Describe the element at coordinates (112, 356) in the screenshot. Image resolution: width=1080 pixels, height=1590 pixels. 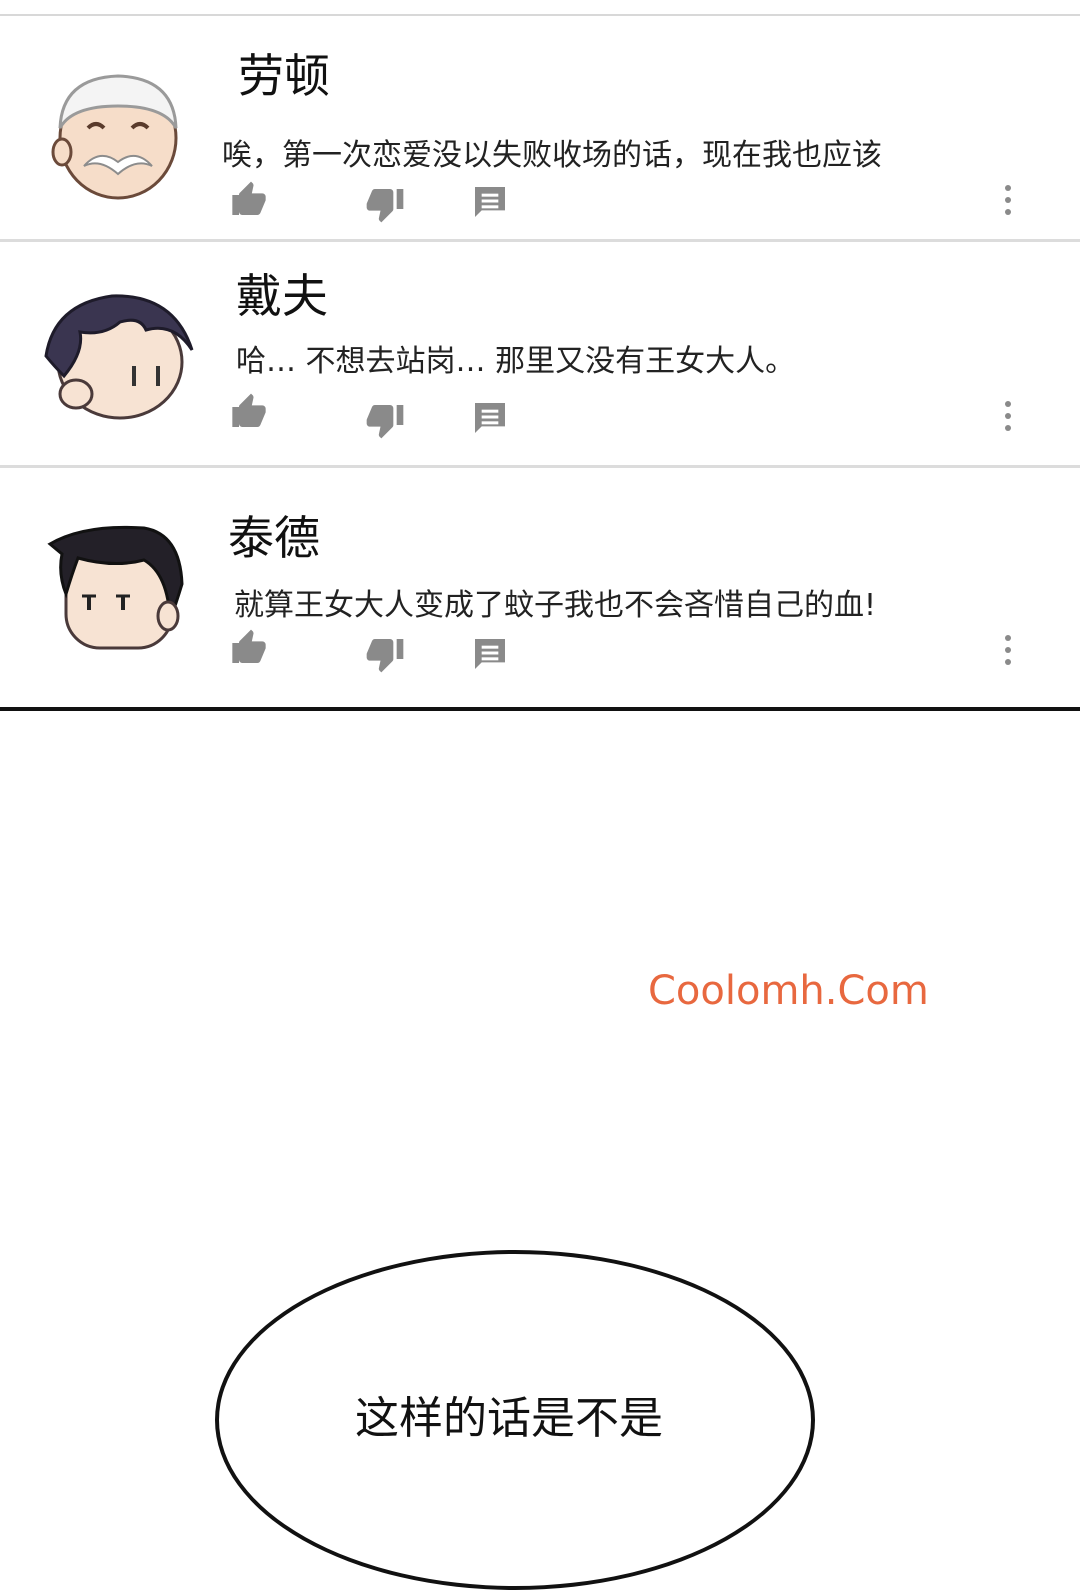
I see `dark-haired-young-man-avatar-icon` at that location.